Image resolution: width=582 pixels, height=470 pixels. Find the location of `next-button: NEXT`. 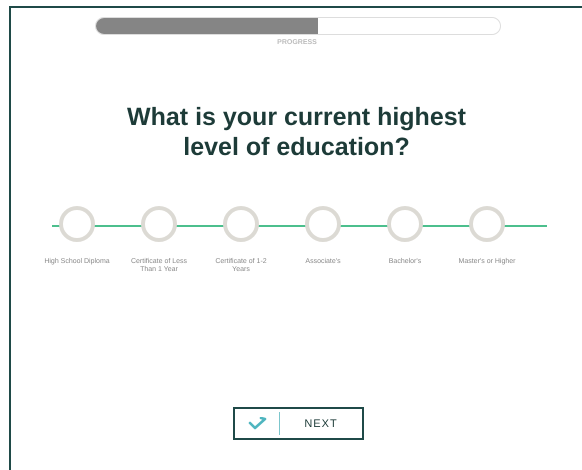

next-button: NEXT is located at coordinates (298, 423).